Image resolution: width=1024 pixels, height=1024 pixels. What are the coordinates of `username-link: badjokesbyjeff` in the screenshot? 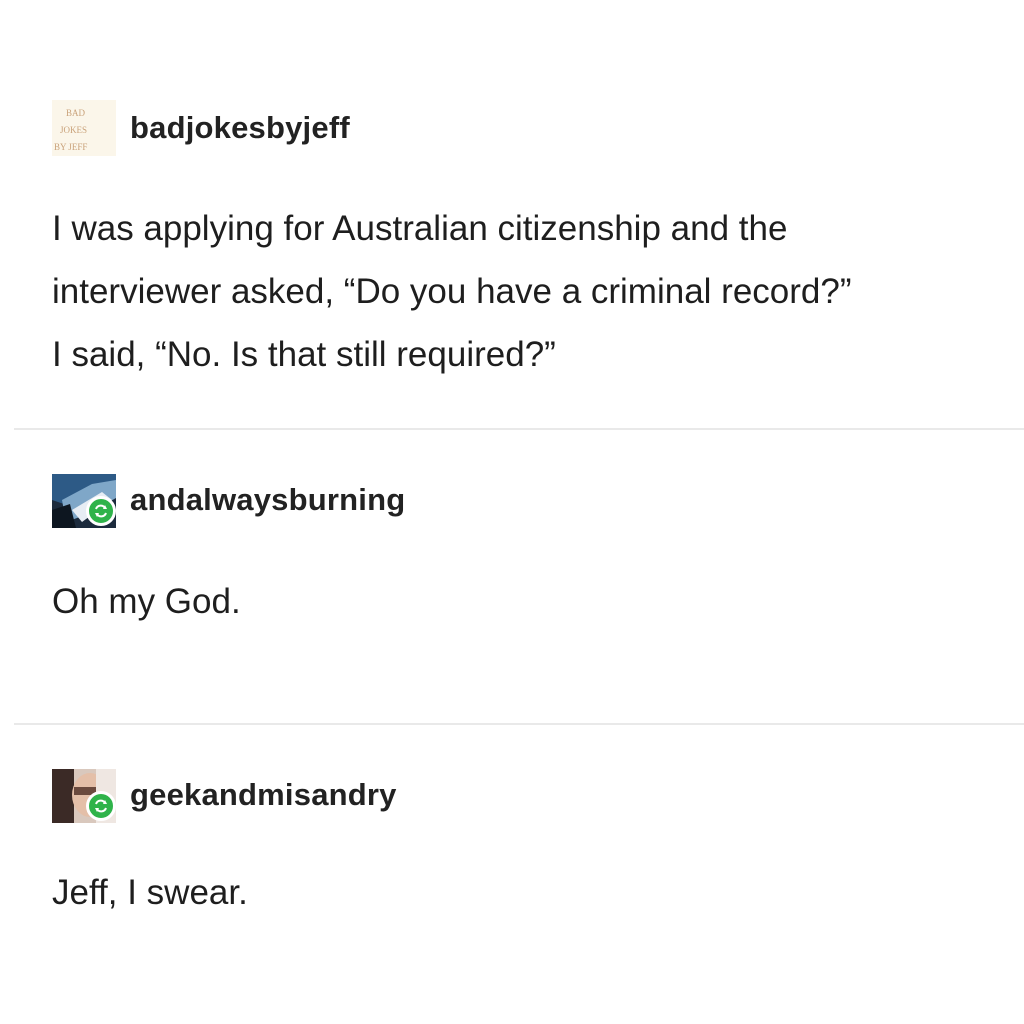 It's located at (240, 128).